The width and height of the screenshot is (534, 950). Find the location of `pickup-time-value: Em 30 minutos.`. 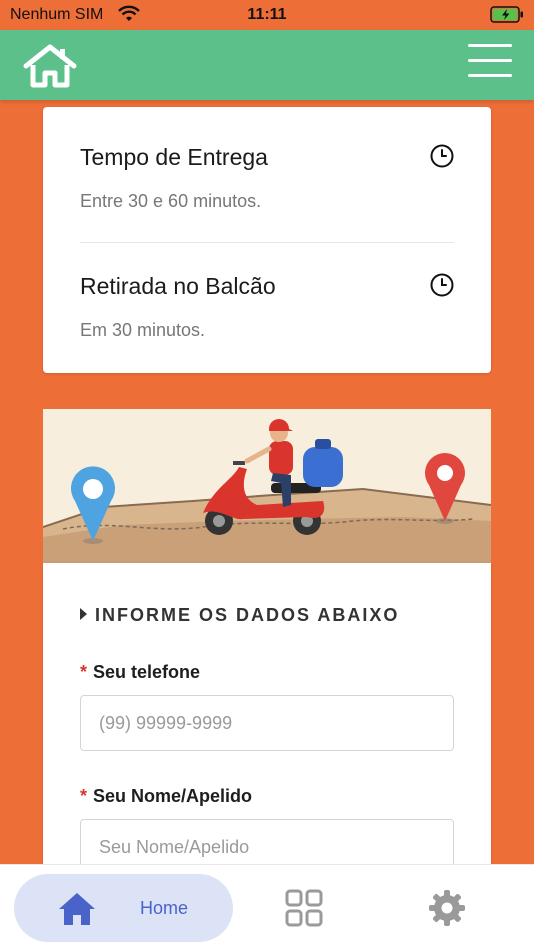

pickup-time-value: Em 30 minutos. is located at coordinates (143, 330).